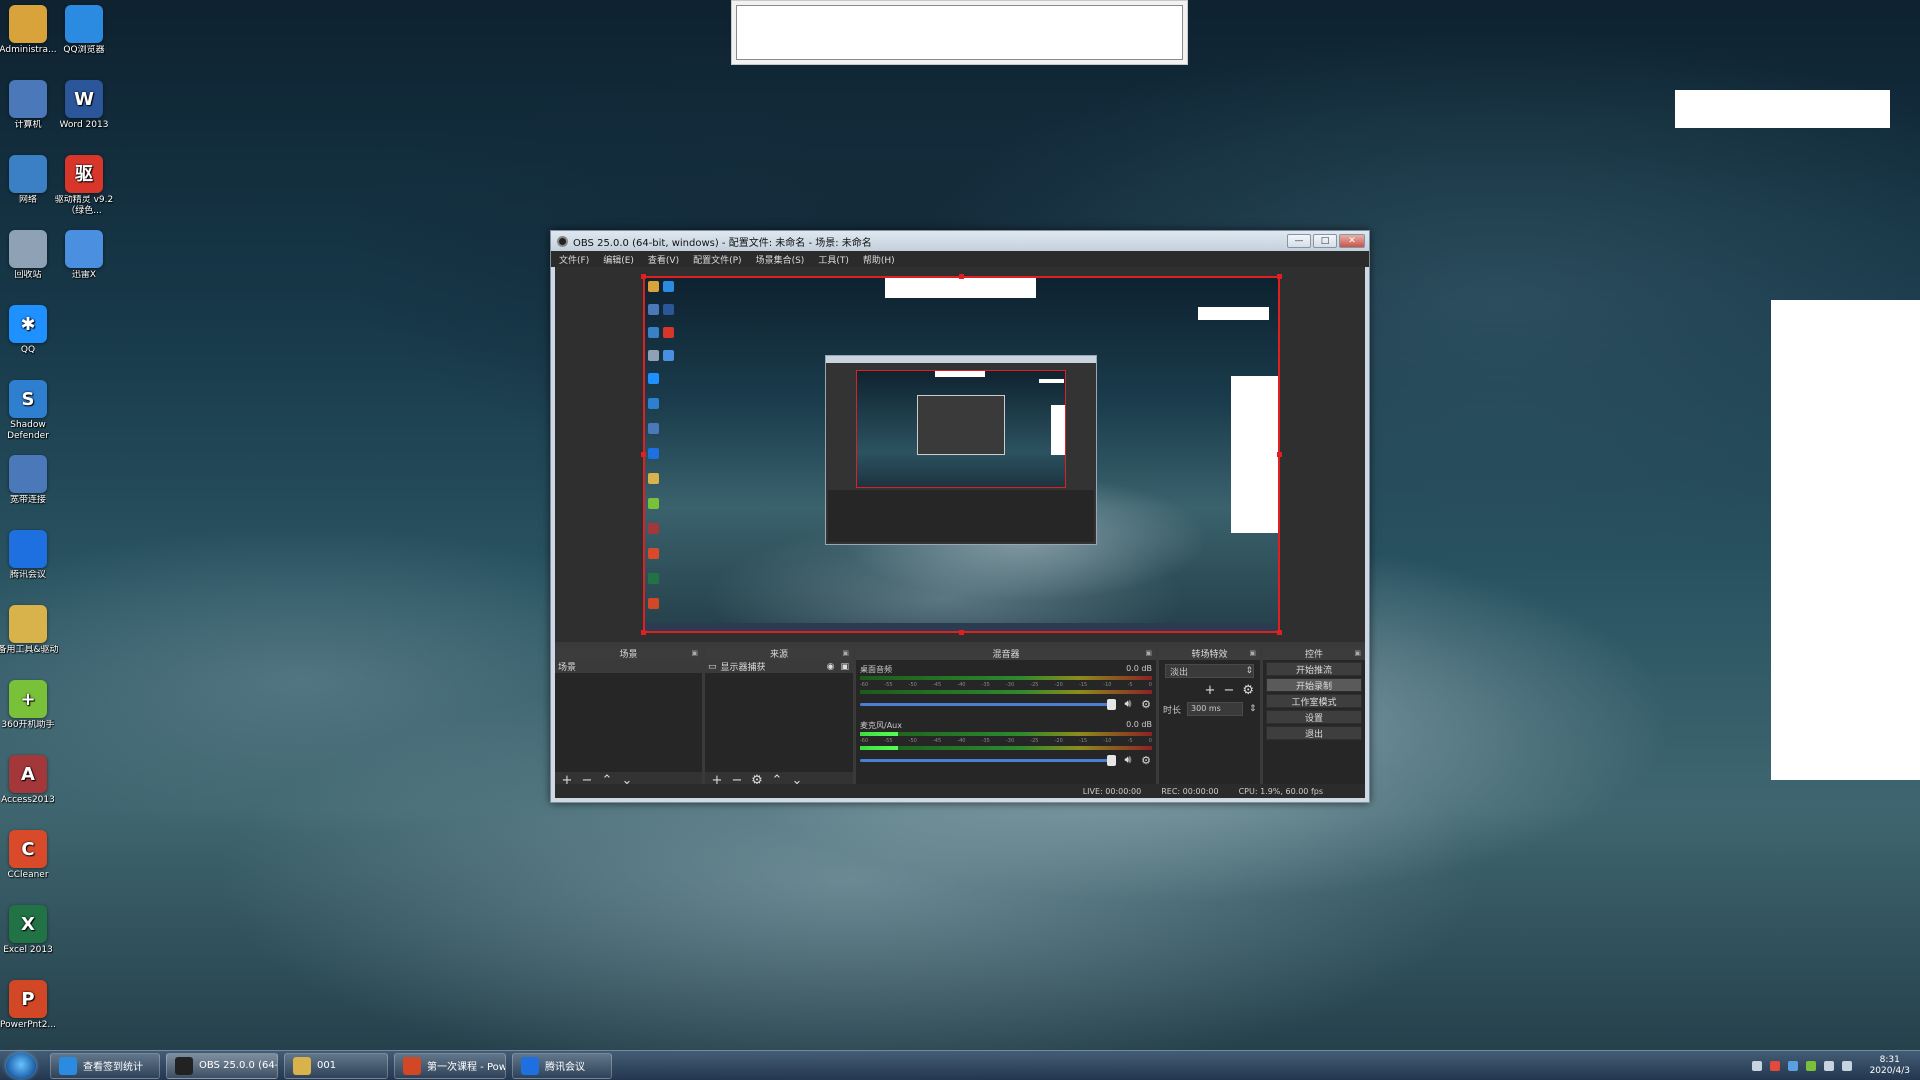 This screenshot has width=1920, height=1080. What do you see at coordinates (1209, 671) in the screenshot?
I see `transition-select: 淡出 ⇕` at bounding box center [1209, 671].